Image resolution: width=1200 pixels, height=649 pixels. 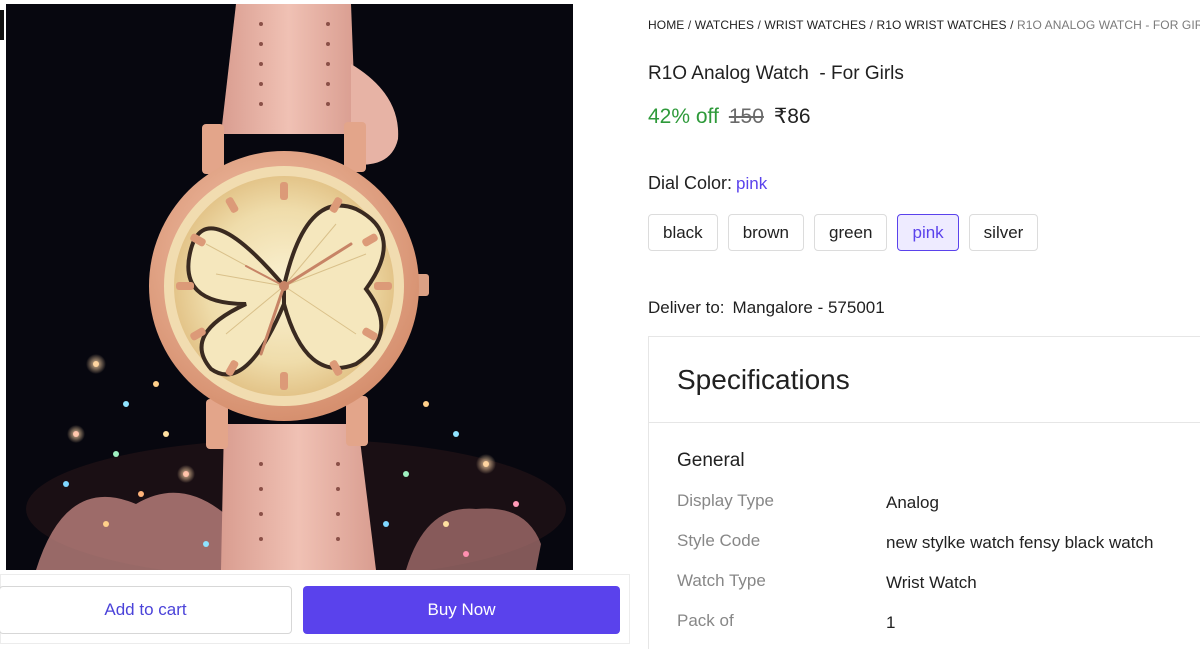 I want to click on spec-key: Display Type, so click(x=726, y=500).